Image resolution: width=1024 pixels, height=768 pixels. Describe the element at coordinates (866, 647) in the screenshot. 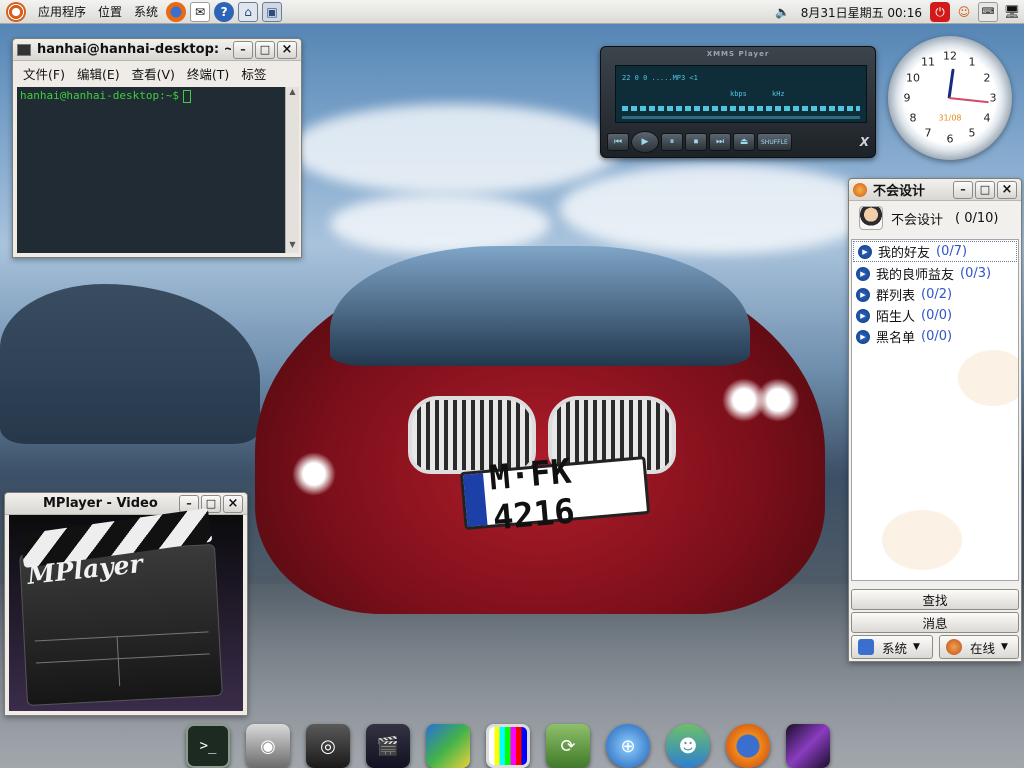

I see `system-icon` at that location.